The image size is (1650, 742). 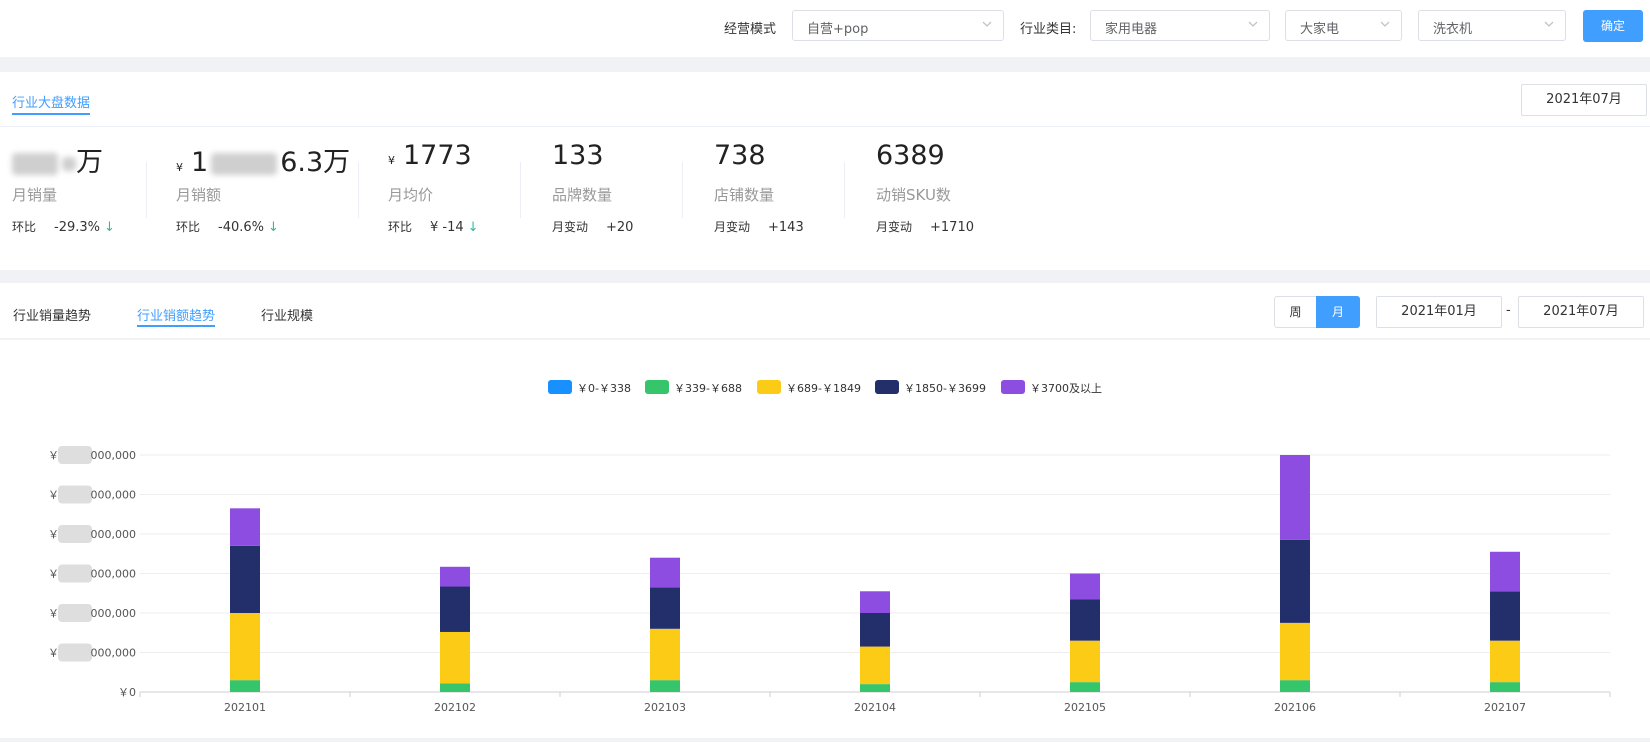 I want to click on overview-month-value: 2021年07月, so click(x=1584, y=99).